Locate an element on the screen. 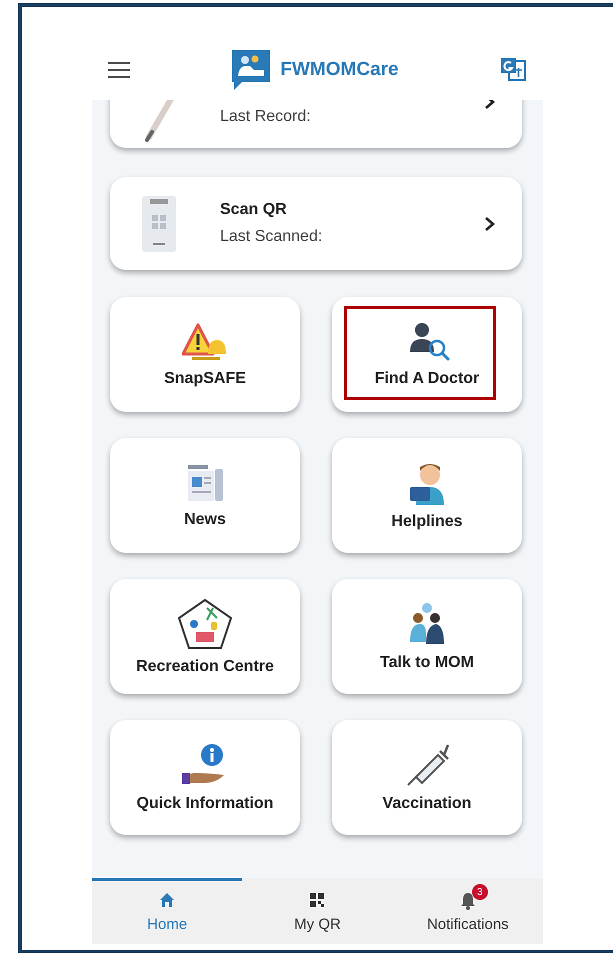 This screenshot has height=960, width=613. record-card: Scan QR Last Scanned: is located at coordinates (316, 223).